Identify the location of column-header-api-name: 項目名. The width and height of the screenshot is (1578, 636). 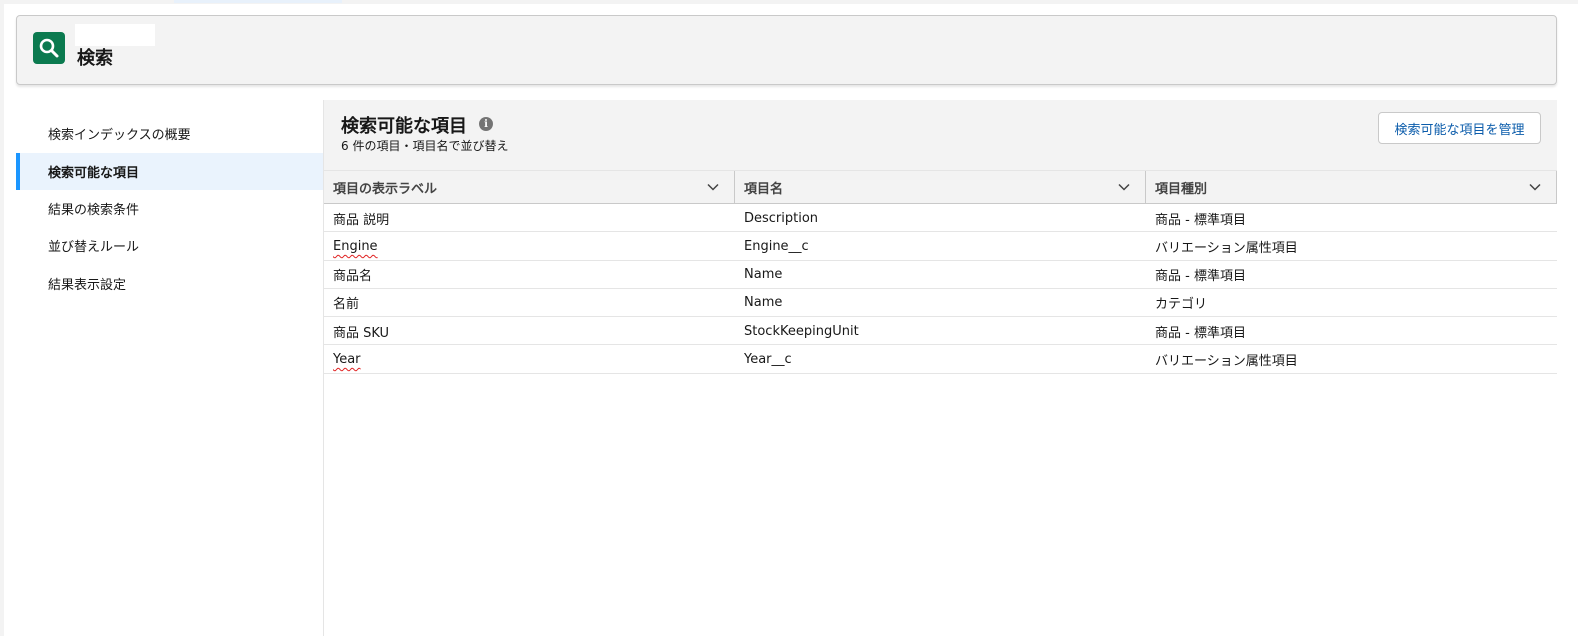
(940, 187).